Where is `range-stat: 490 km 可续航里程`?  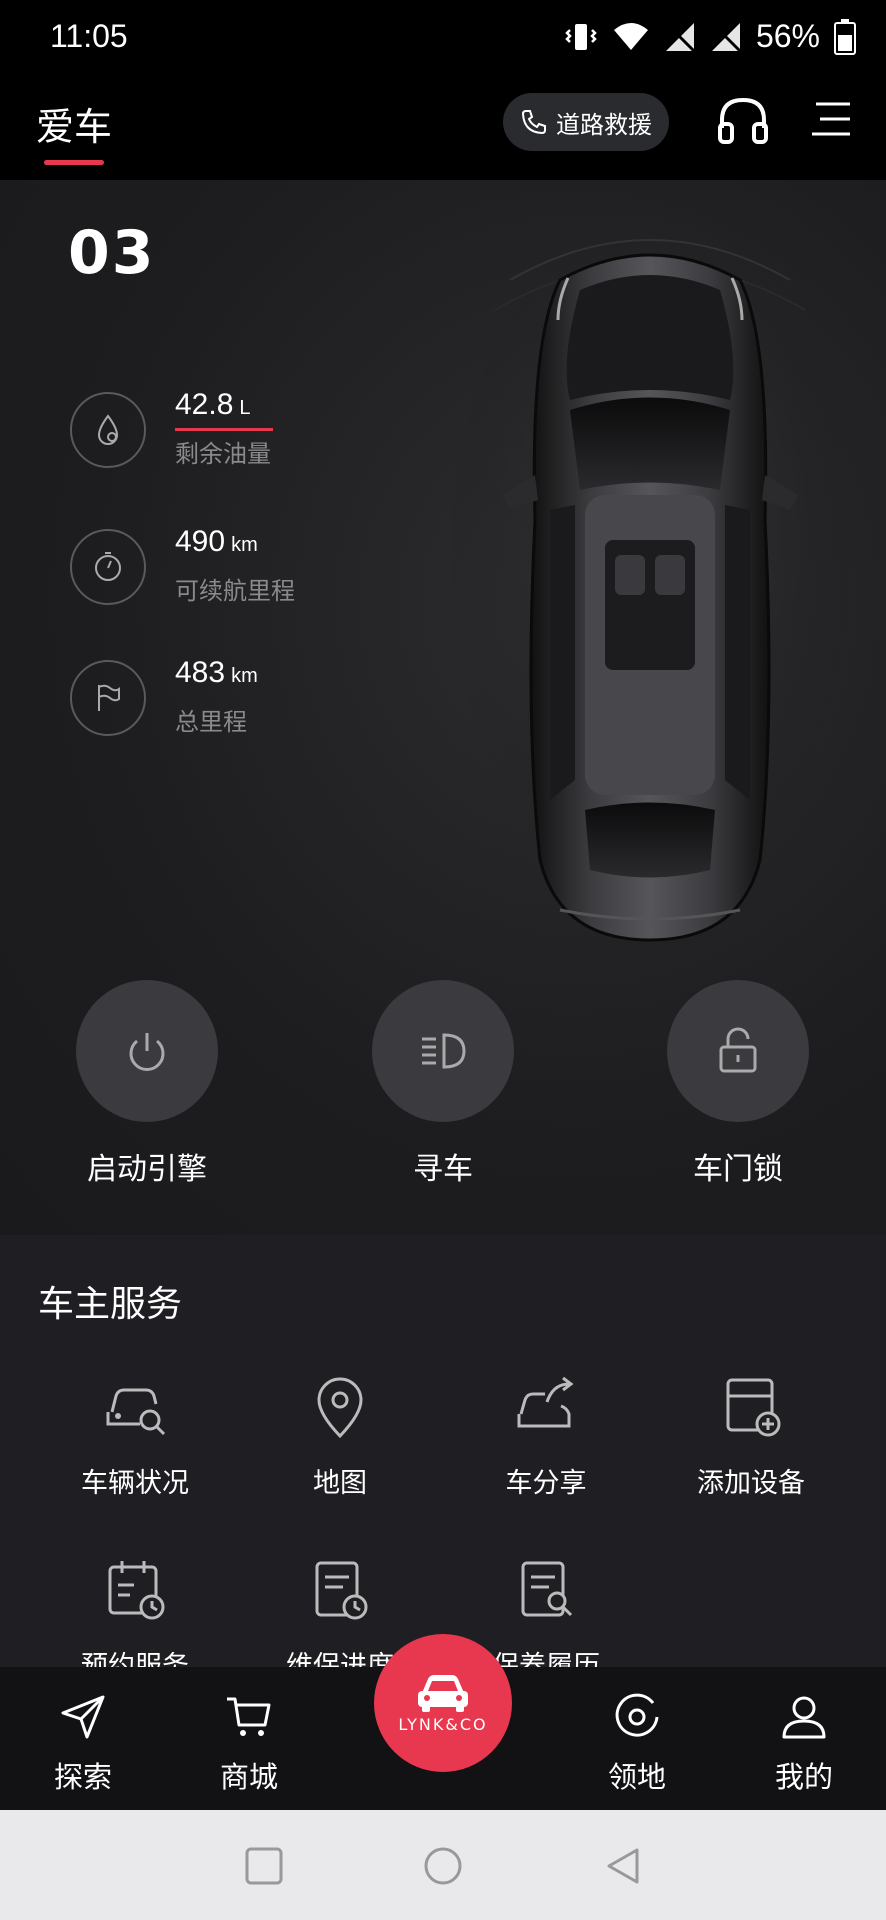 range-stat: 490 km 可续航里程 is located at coordinates (280, 580).